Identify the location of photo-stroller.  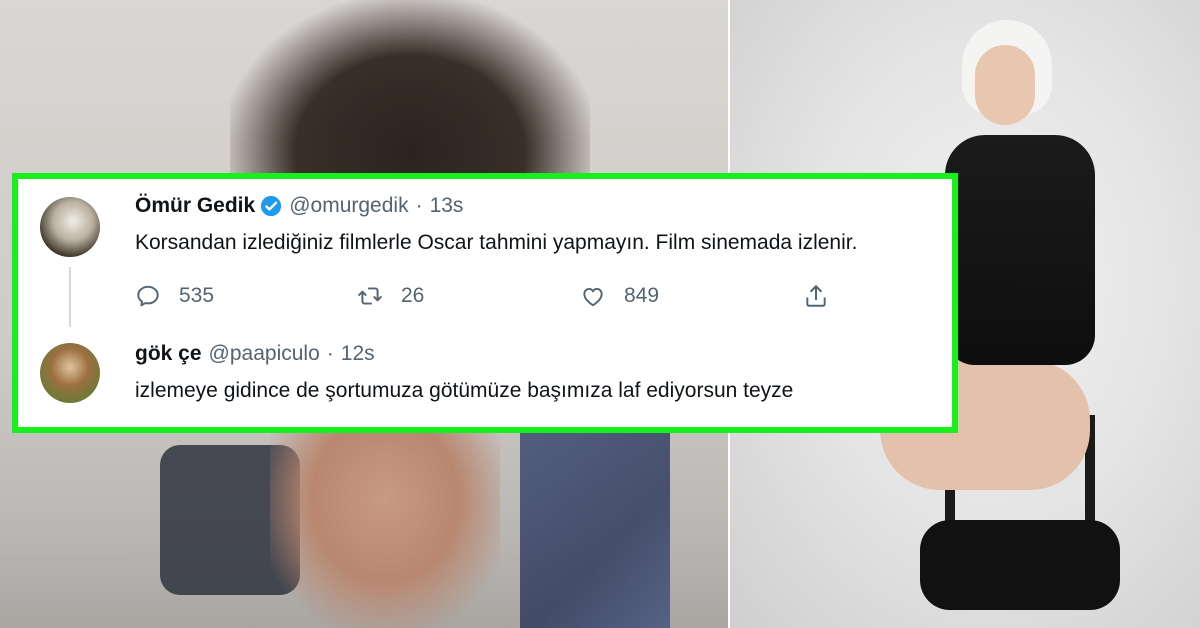
(595, 529).